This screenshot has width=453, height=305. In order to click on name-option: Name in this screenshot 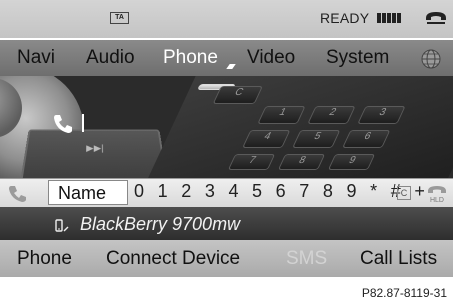, I will do `click(88, 192)`.